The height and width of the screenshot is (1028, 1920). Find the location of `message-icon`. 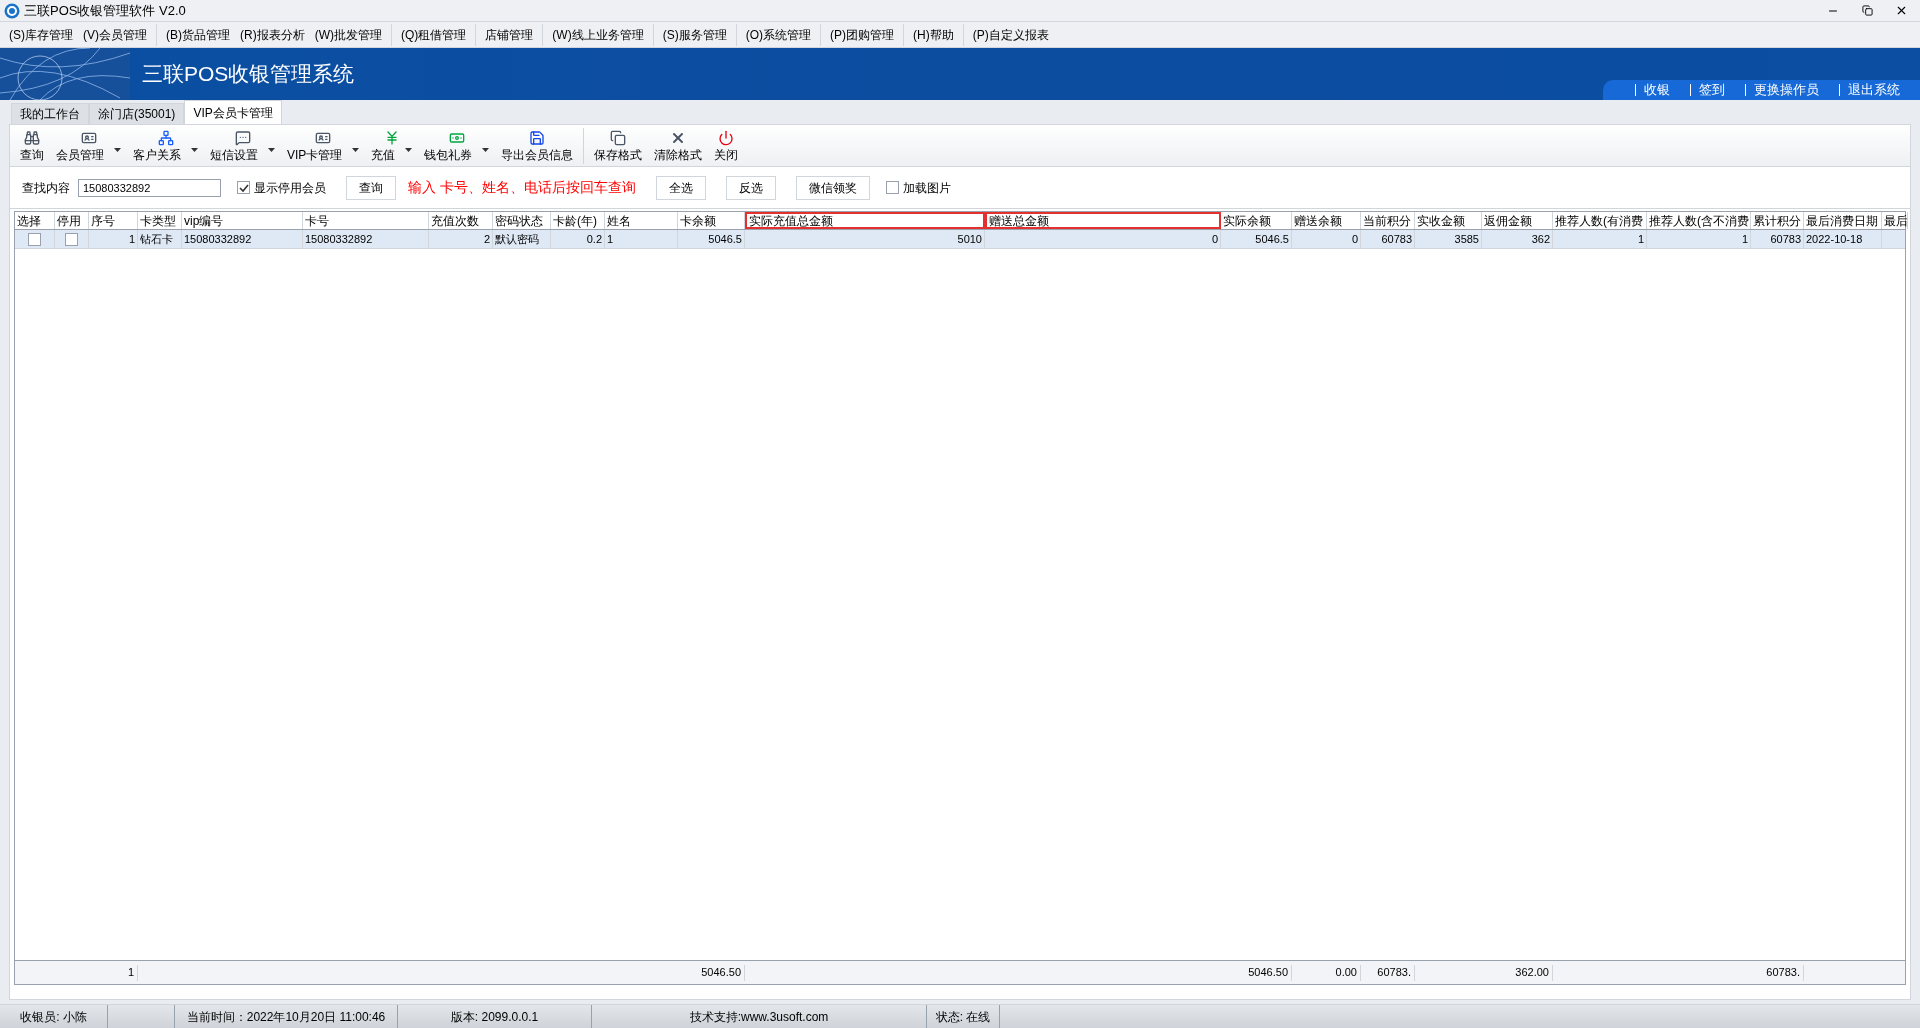

message-icon is located at coordinates (242, 138).